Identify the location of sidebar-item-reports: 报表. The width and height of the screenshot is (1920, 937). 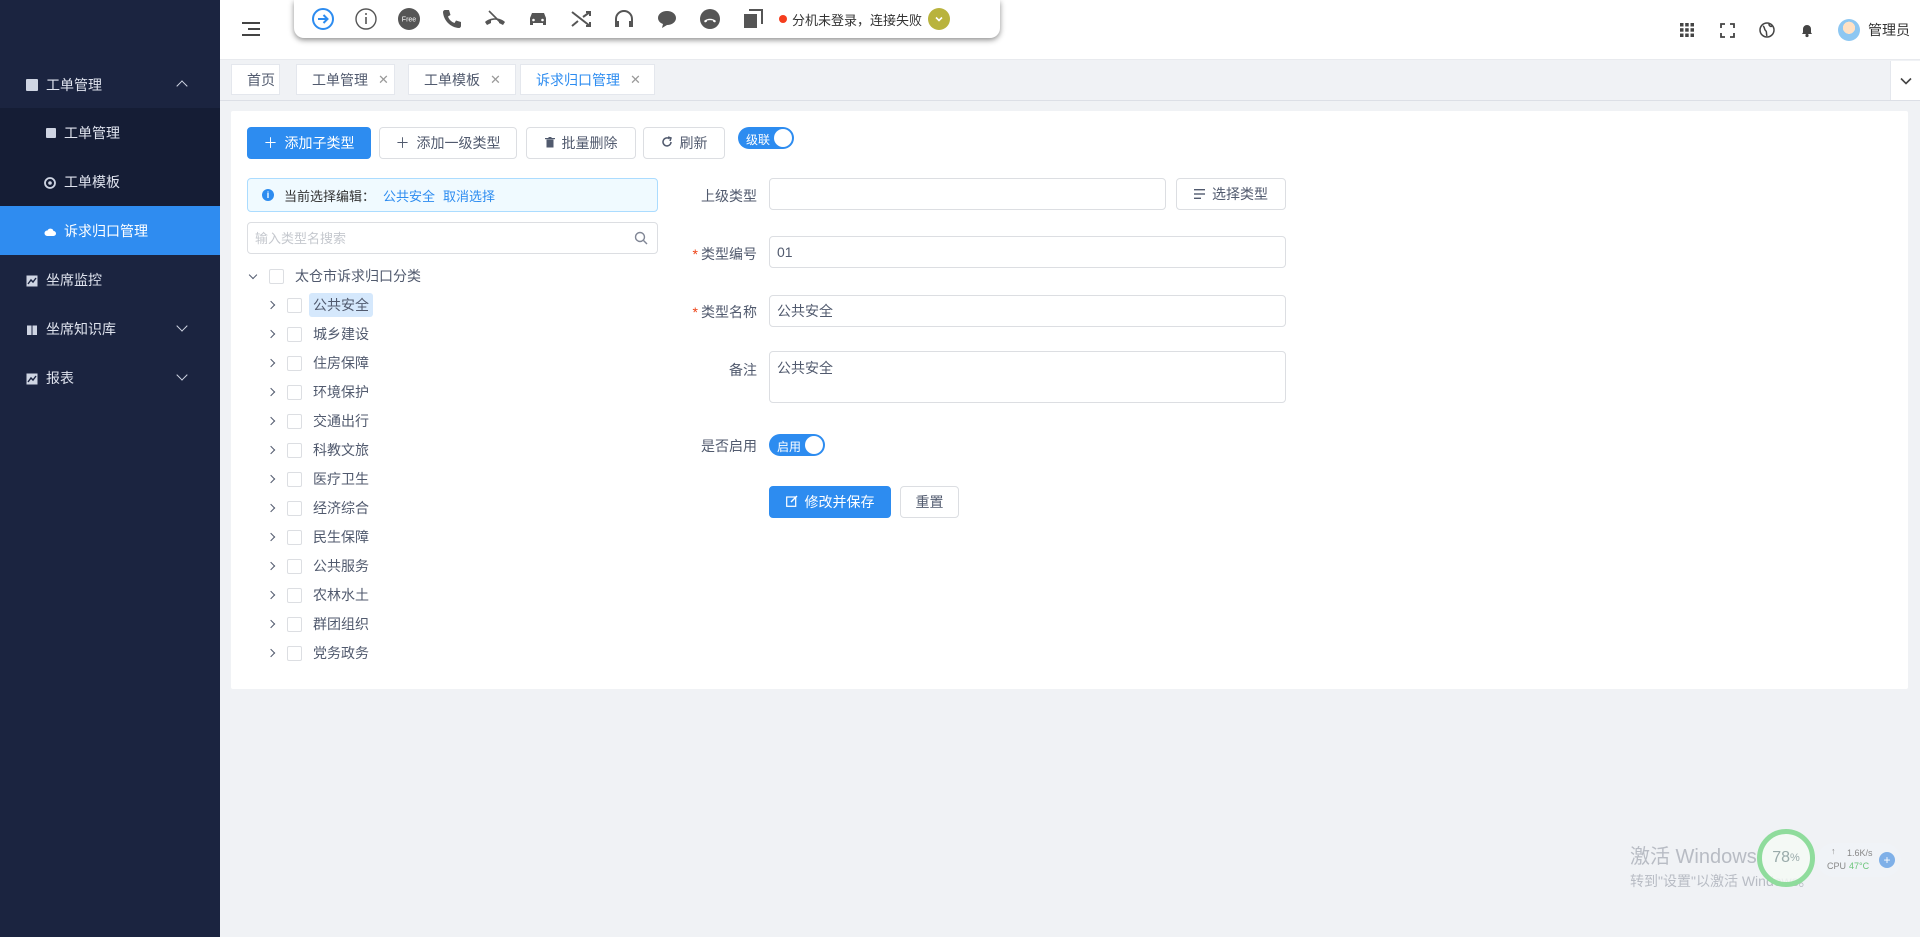
(110, 377).